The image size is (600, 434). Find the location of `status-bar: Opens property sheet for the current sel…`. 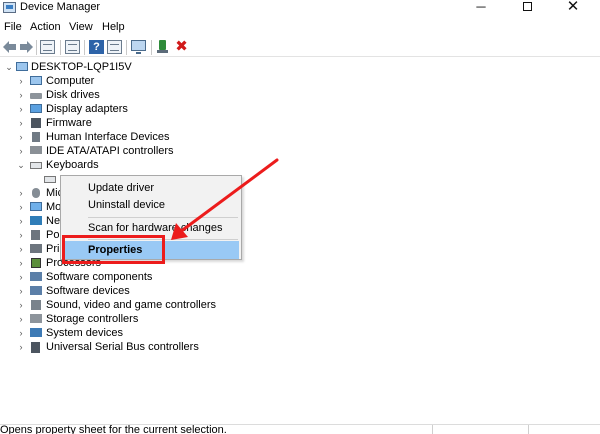

status-bar: Opens property sheet for the current sel… is located at coordinates (300, 429).